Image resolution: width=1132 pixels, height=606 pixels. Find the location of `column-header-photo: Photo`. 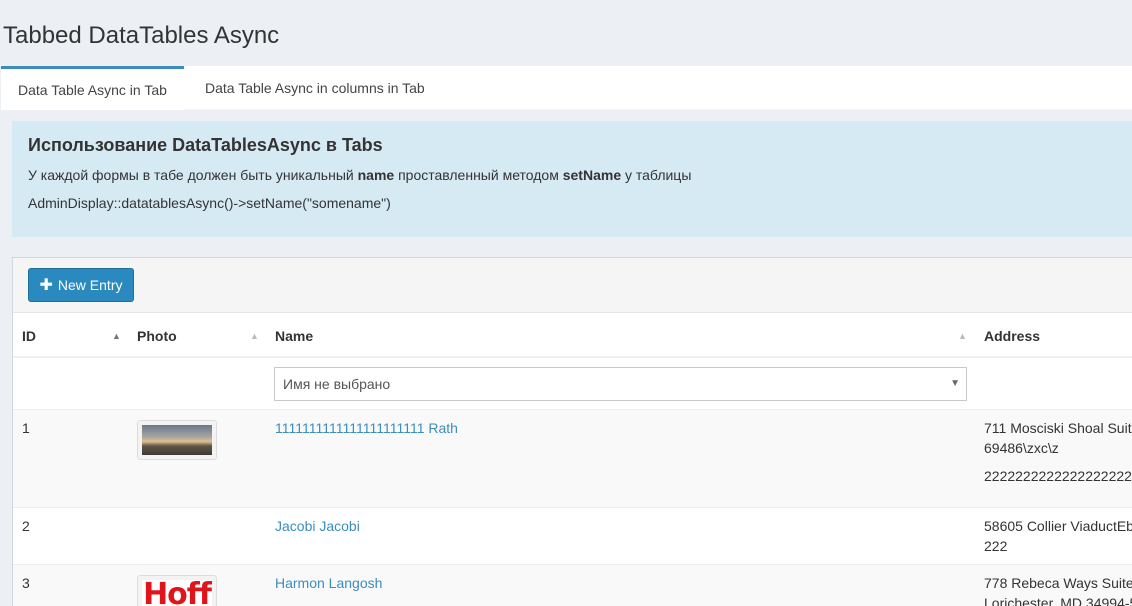

column-header-photo: Photo is located at coordinates (157, 336).